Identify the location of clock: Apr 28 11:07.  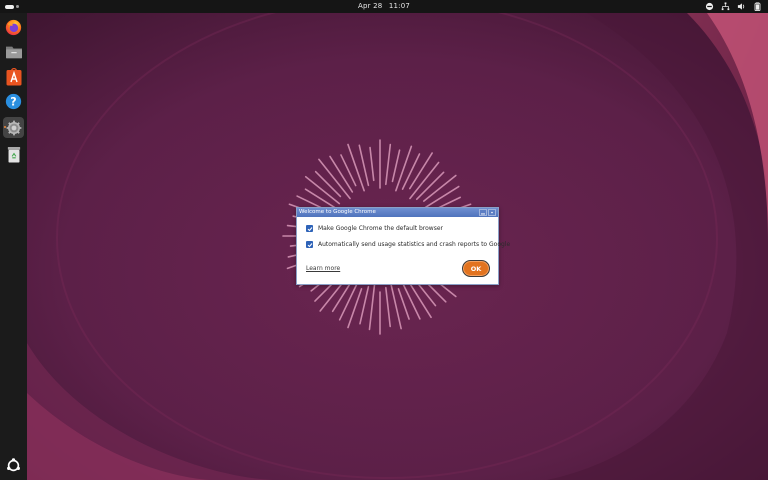
(384, 6).